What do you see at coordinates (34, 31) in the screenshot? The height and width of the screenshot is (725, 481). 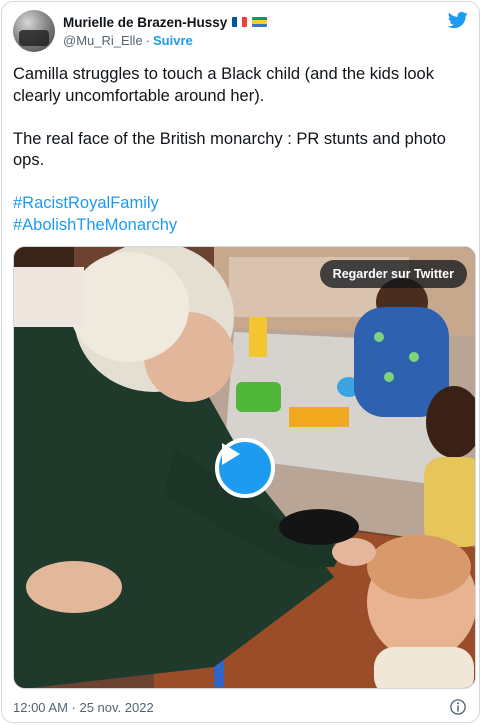 I see `avatar` at bounding box center [34, 31].